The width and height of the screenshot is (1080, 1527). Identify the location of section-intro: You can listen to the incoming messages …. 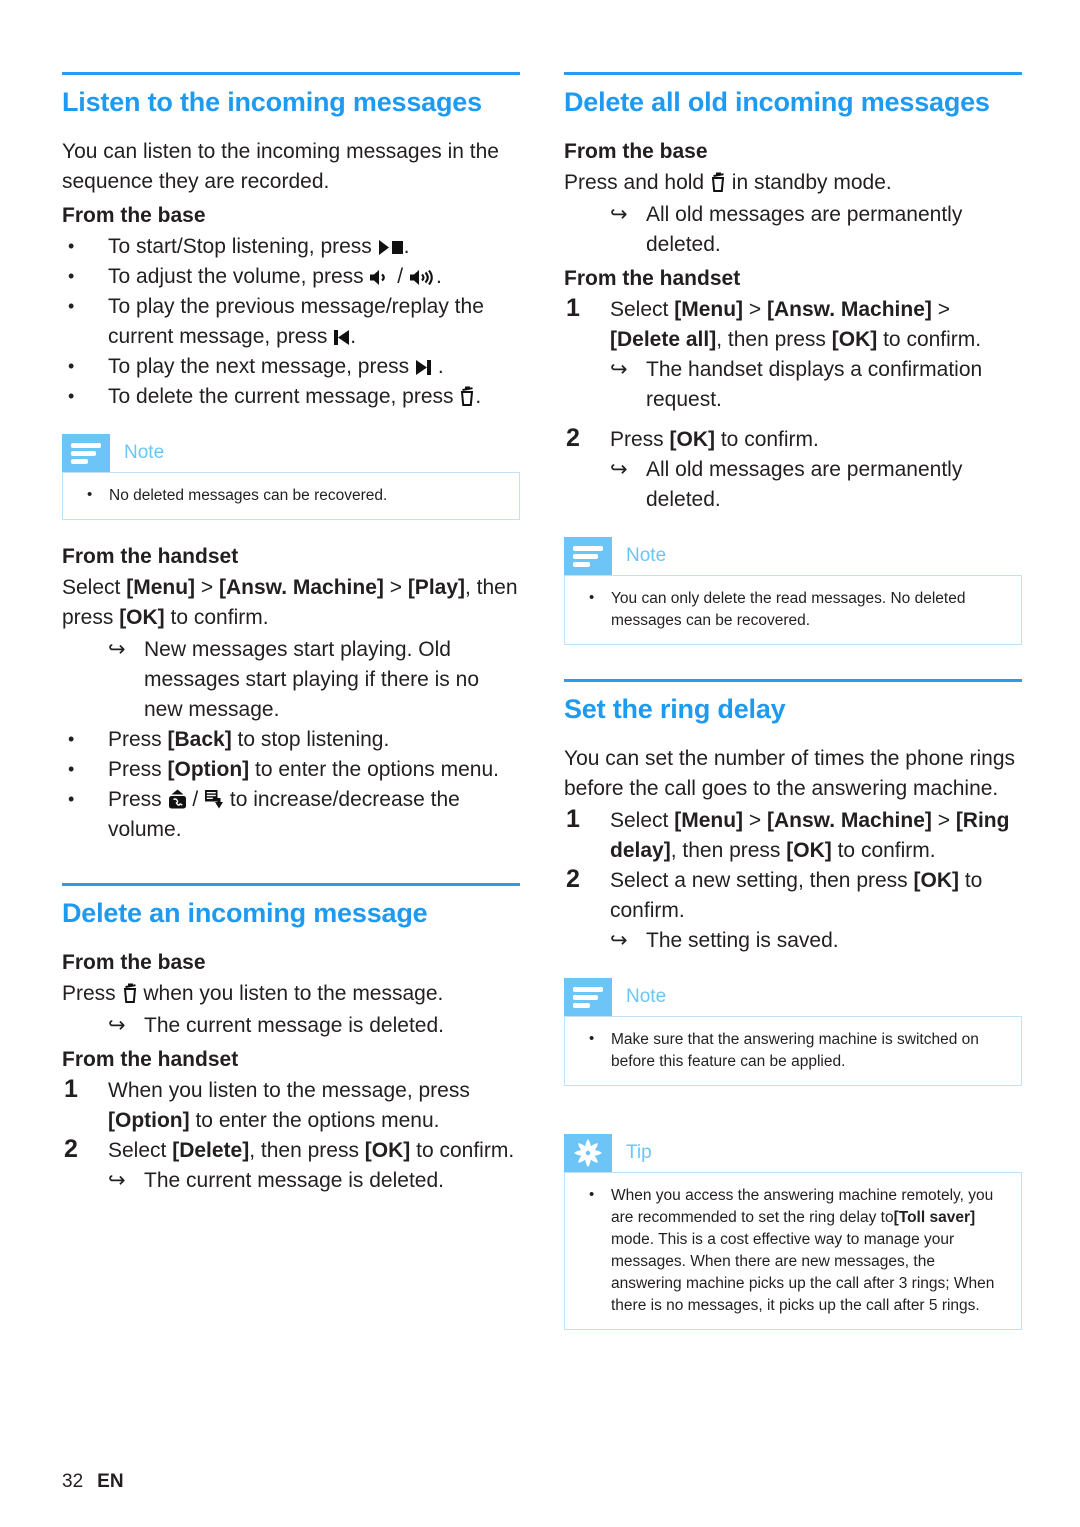
(280, 166).